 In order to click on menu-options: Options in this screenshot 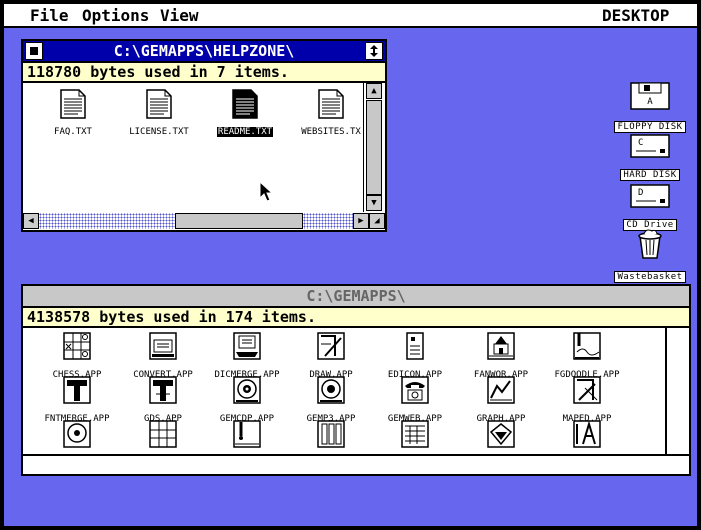, I will do `click(115, 15)`.